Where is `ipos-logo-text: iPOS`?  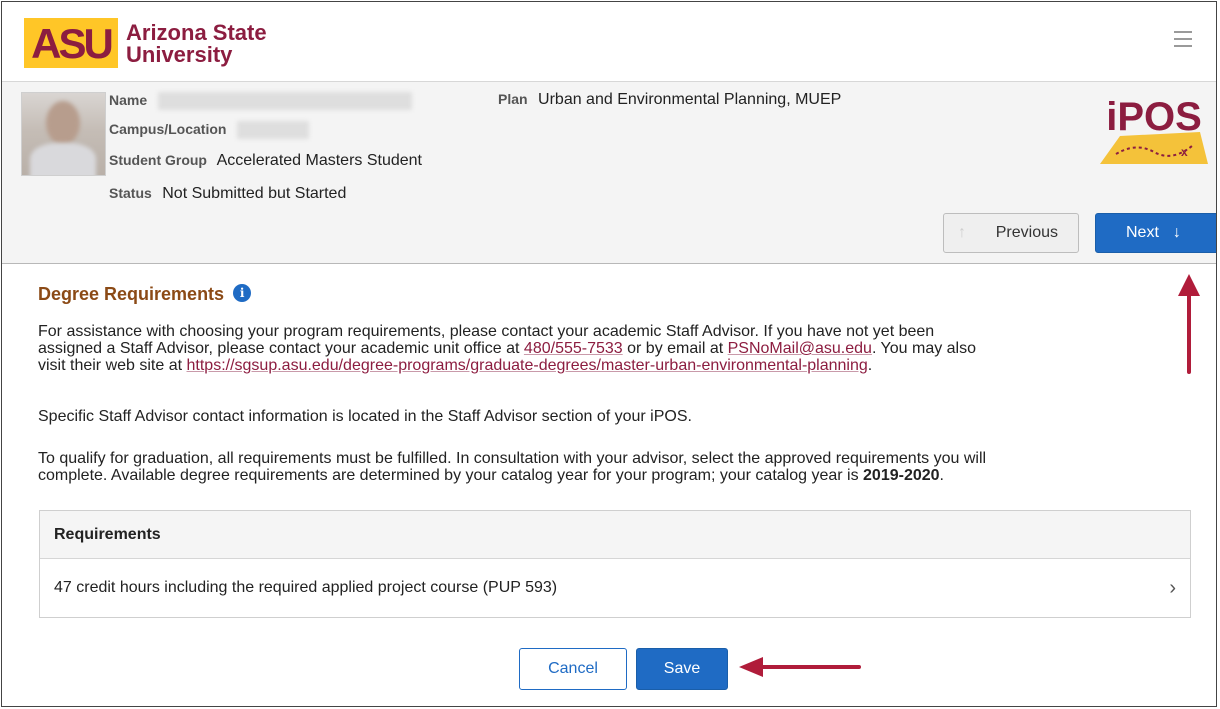 ipos-logo-text: iPOS is located at coordinates (1154, 117).